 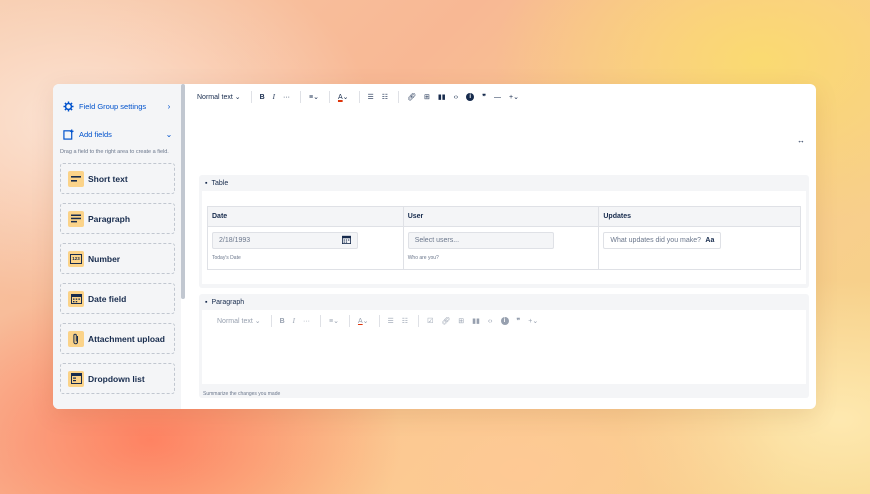 I want to click on paragraph-block-header: ▪ Paragraph, so click(x=504, y=302).